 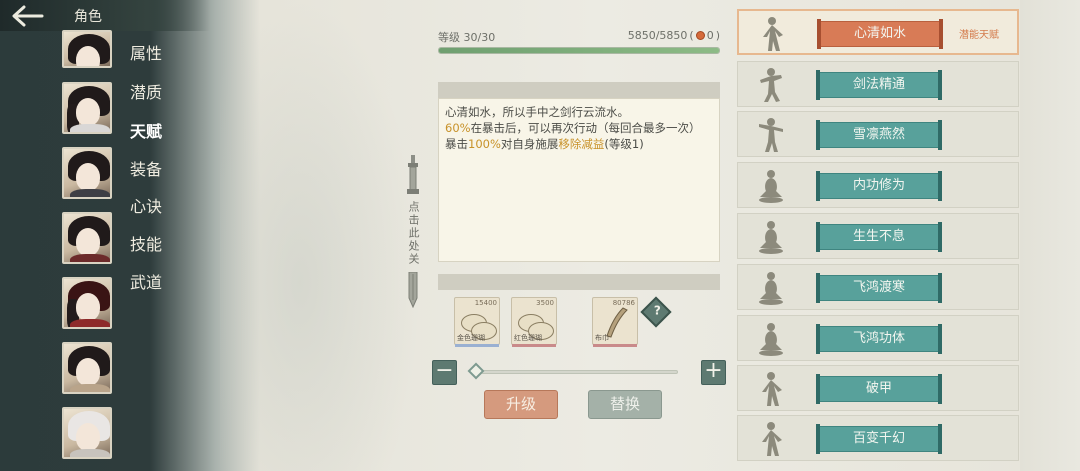 I want to click on talent-row: 破甲, so click(x=878, y=388).